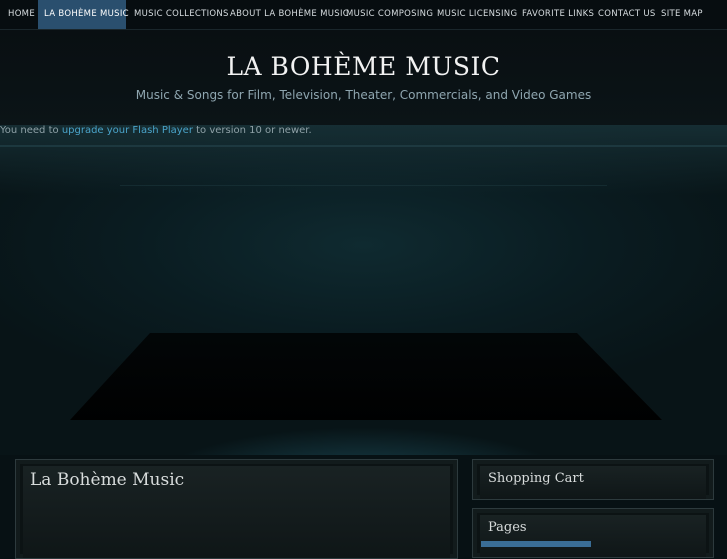  Describe the element at coordinates (31, 130) in the screenshot. I see `flash-msg-prefix: You need to` at that location.